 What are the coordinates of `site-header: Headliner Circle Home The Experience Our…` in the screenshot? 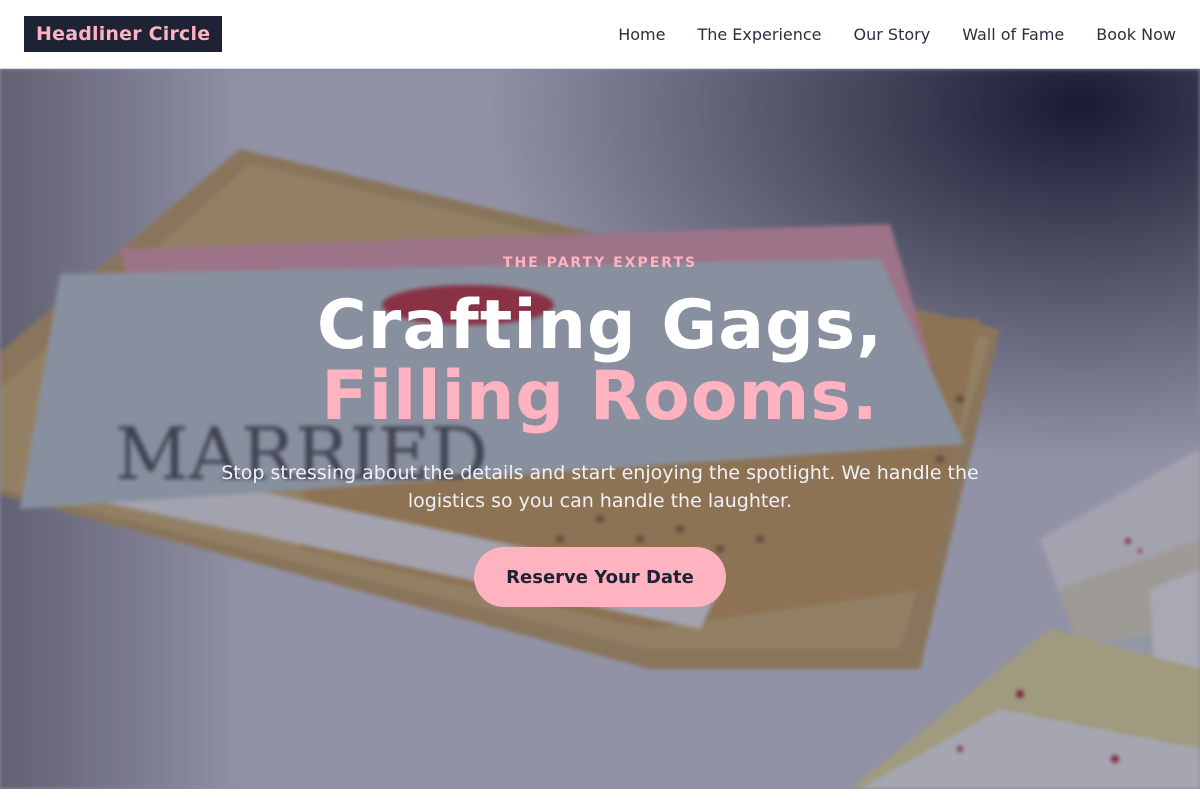 It's located at (600, 34).